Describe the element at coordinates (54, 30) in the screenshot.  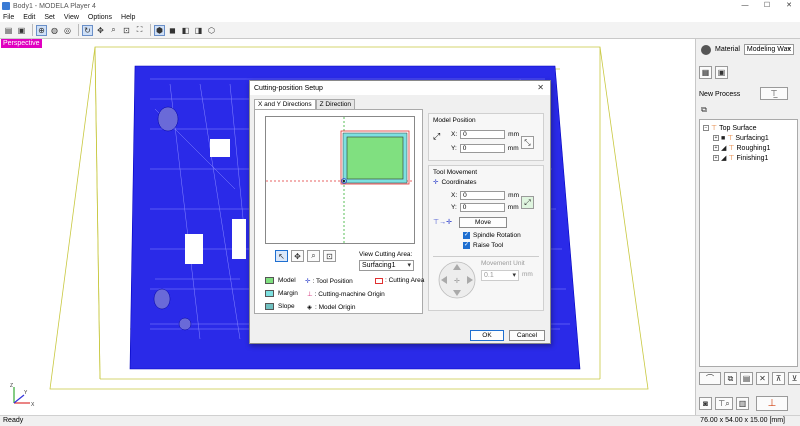
I see `sphere-view-icon: ◍` at that location.